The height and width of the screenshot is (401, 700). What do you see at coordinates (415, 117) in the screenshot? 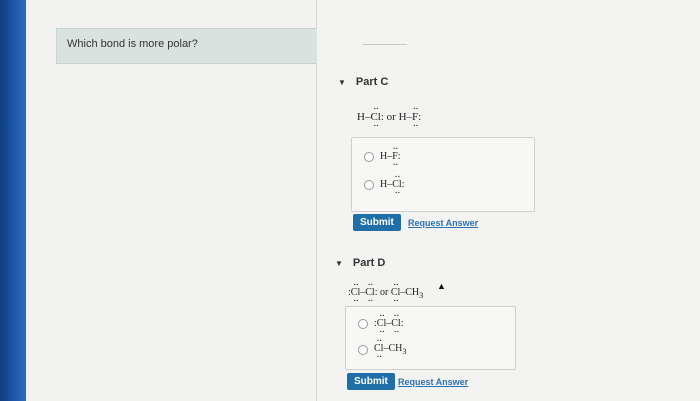
I see `formula-f: F` at bounding box center [415, 117].